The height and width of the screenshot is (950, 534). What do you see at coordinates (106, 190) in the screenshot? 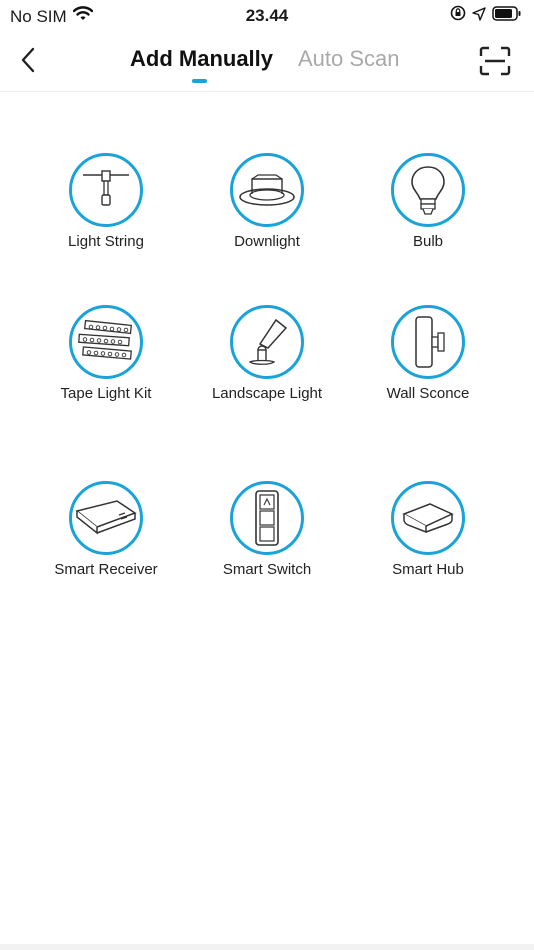
I see `light-string-icon` at bounding box center [106, 190].